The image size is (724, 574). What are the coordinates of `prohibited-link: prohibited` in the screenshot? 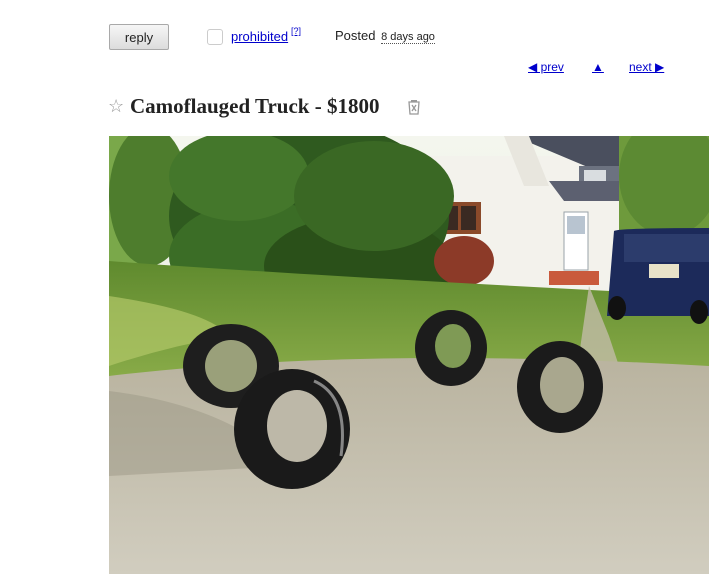 It's located at (259, 36).